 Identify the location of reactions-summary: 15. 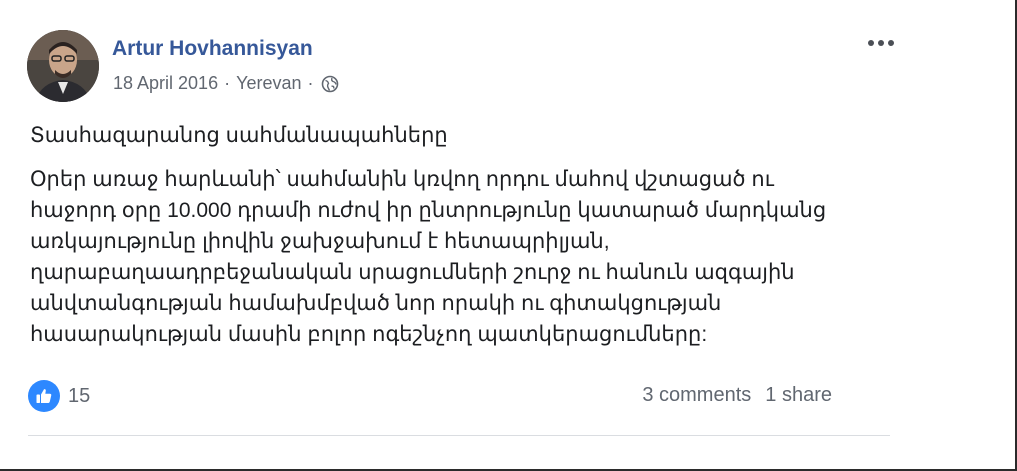
(59, 396).